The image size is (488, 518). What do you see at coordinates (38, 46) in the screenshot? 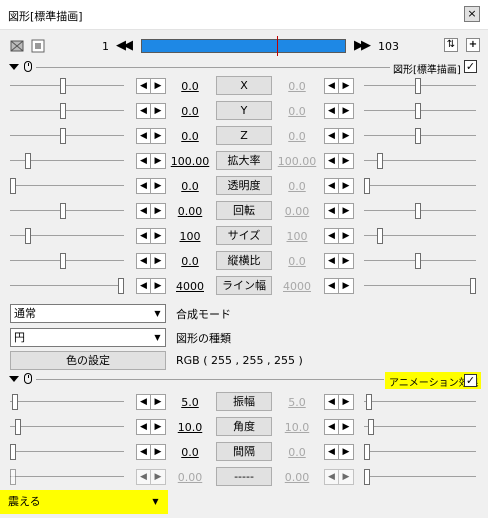
I see `frame-icon` at bounding box center [38, 46].